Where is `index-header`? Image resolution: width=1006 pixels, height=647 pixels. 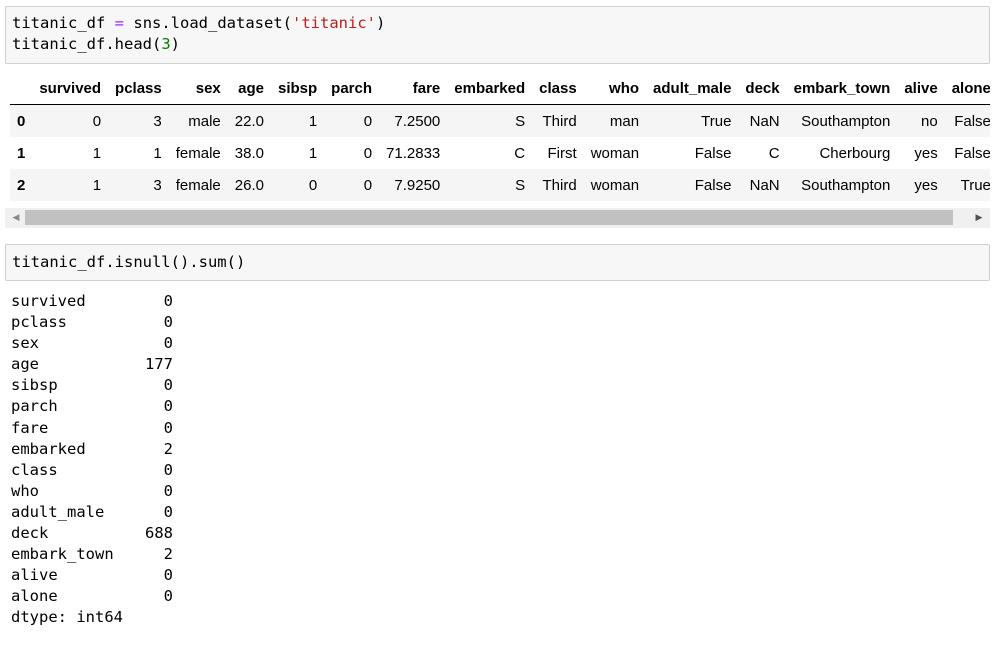
index-header is located at coordinates (21, 88).